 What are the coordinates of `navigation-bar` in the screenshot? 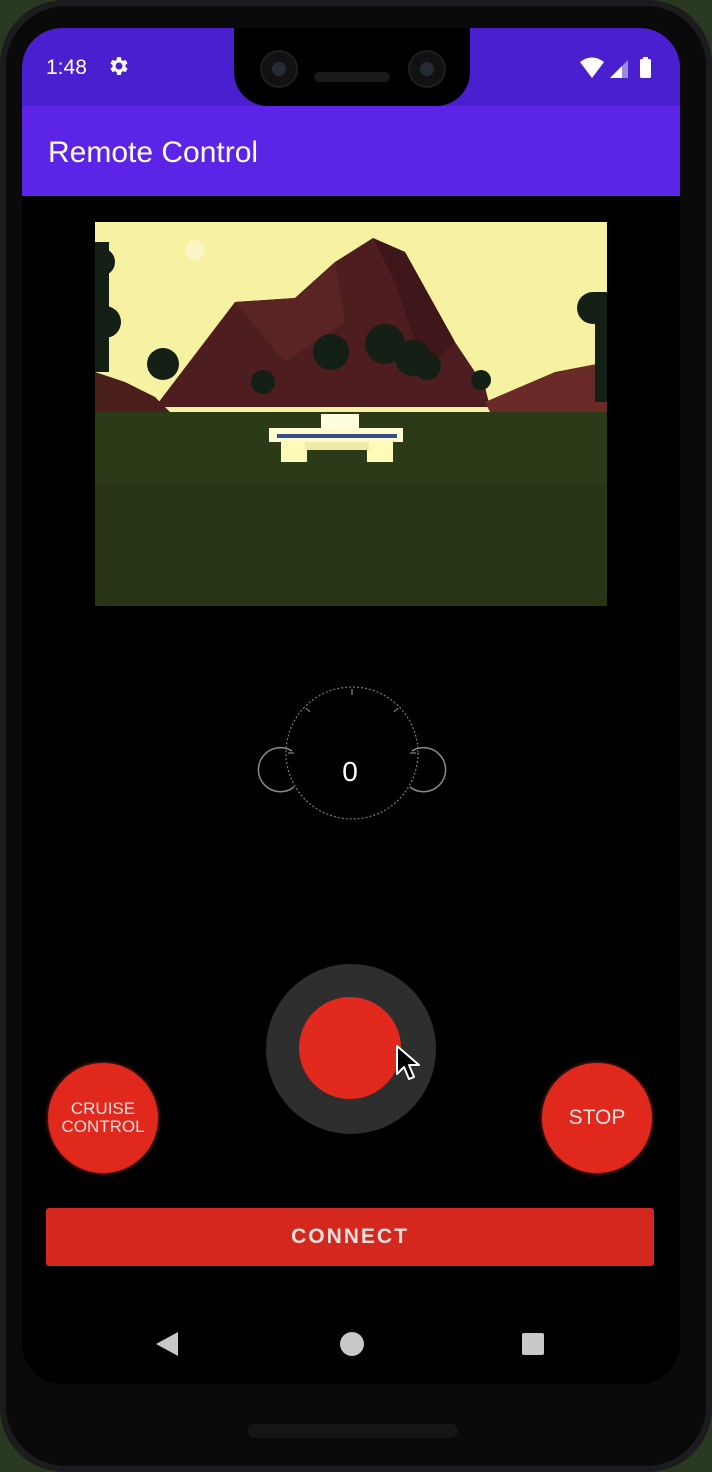 It's located at (351, 1341).